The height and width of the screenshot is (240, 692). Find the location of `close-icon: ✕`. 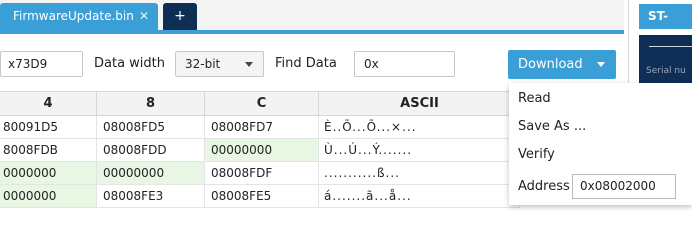

close-icon: ✕ is located at coordinates (144, 16).